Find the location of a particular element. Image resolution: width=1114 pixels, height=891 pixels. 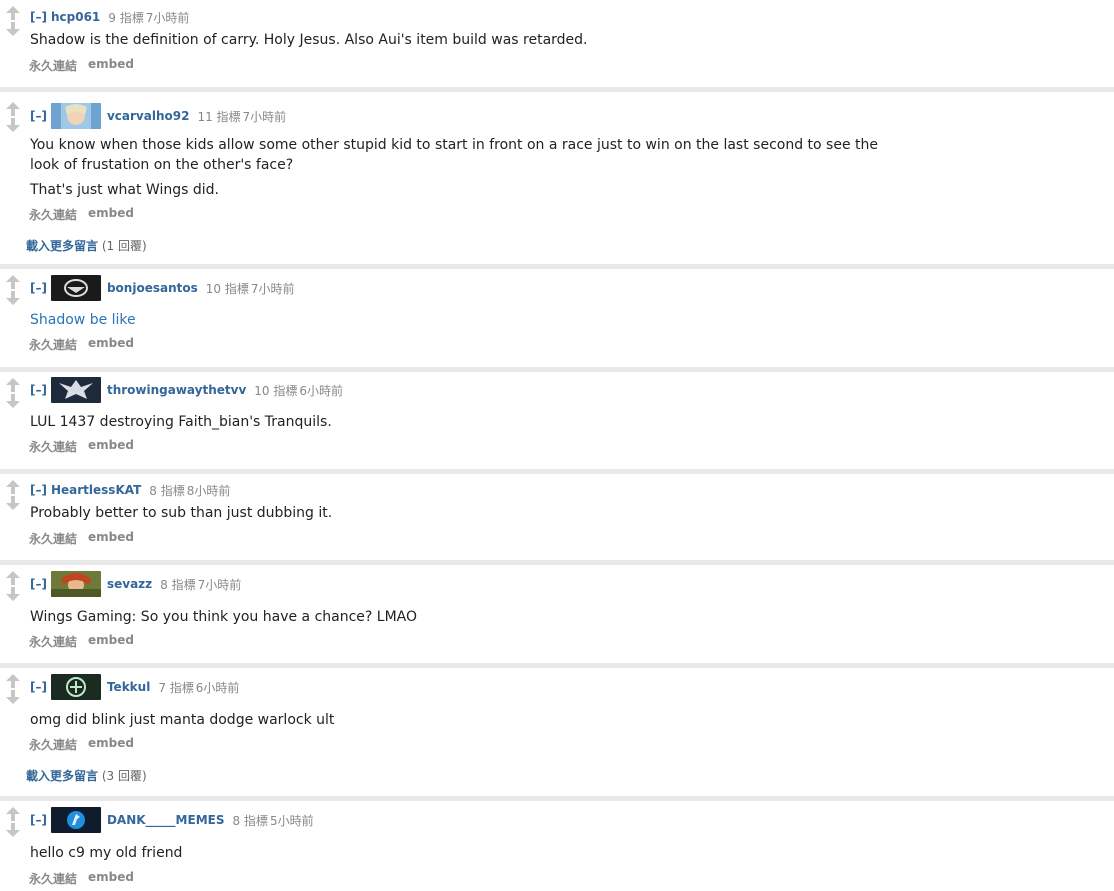

timestamp: 5小時前 is located at coordinates (291, 820).